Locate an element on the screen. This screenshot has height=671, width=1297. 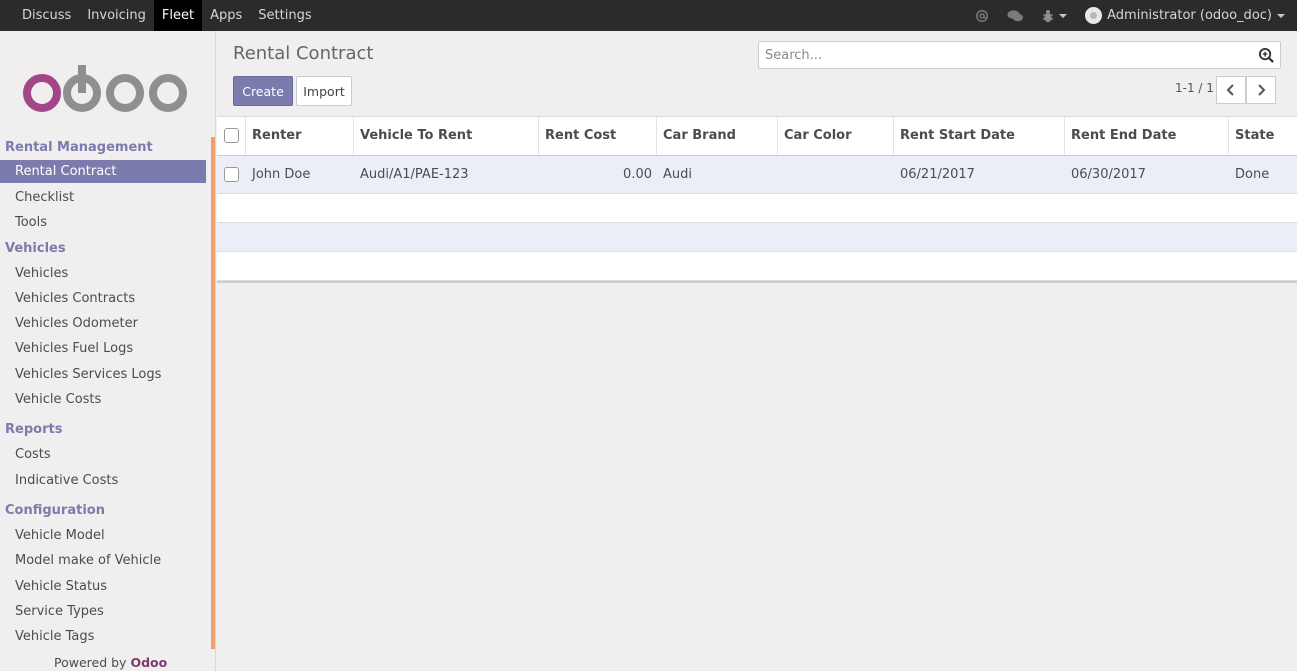
page-title: Rental Contract is located at coordinates (303, 53).